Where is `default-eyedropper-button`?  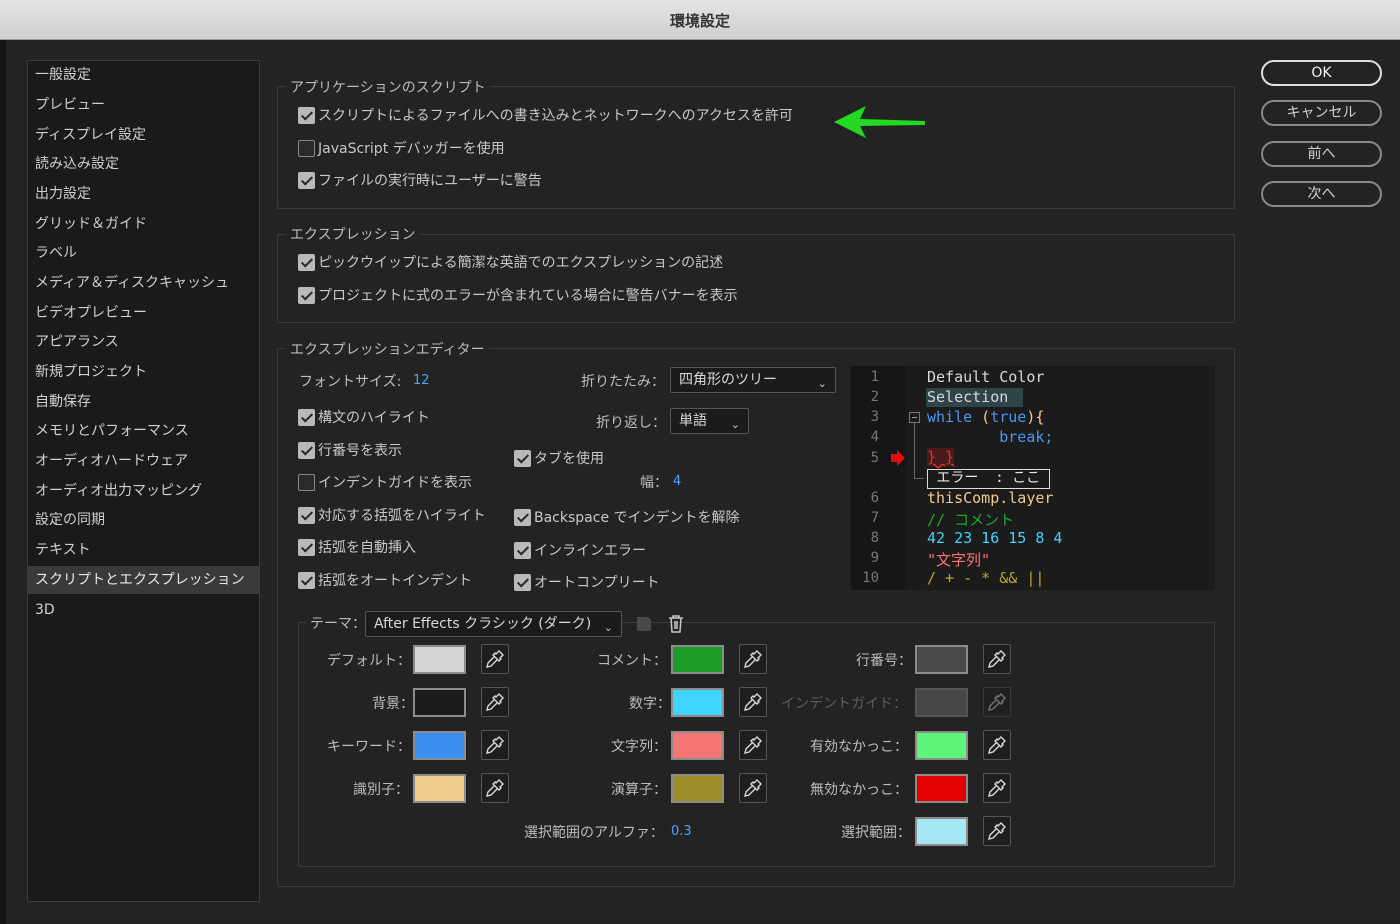 default-eyedropper-button is located at coordinates (495, 659).